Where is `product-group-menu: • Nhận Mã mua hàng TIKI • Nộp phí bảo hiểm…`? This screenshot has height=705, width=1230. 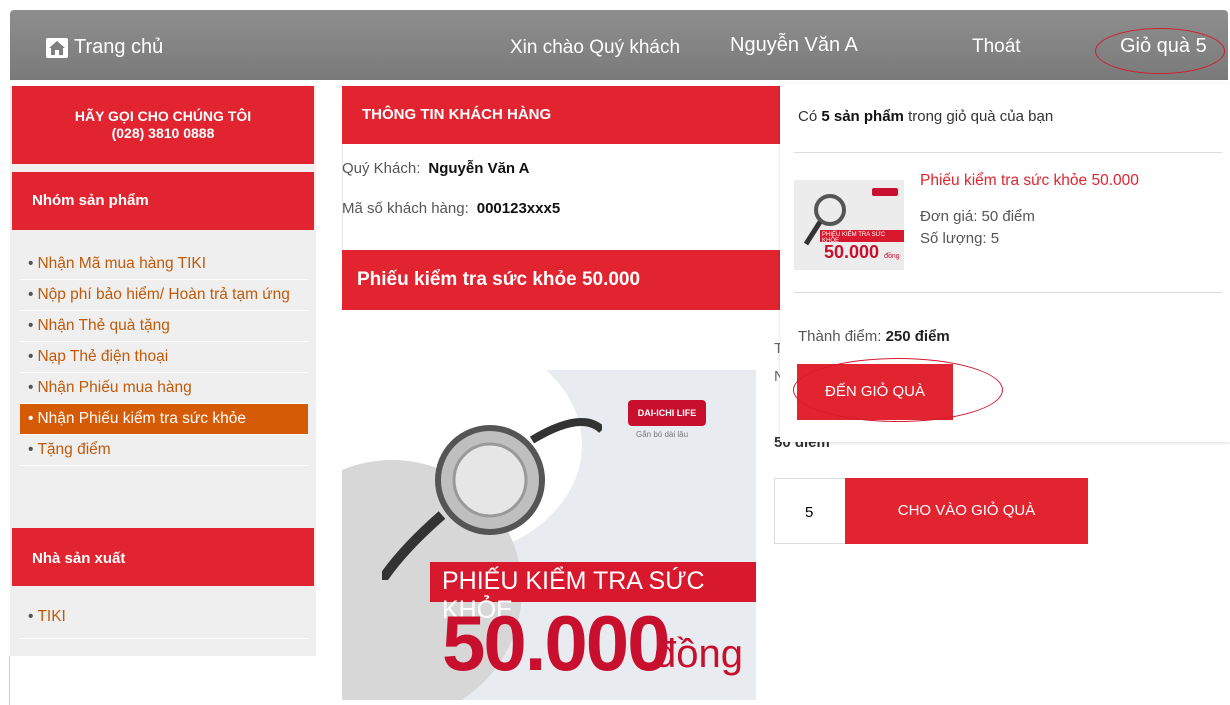
product-group-menu: • Nhận Mã mua hàng TIKI • Nộp phí bảo hiểm… is located at coordinates (164, 357).